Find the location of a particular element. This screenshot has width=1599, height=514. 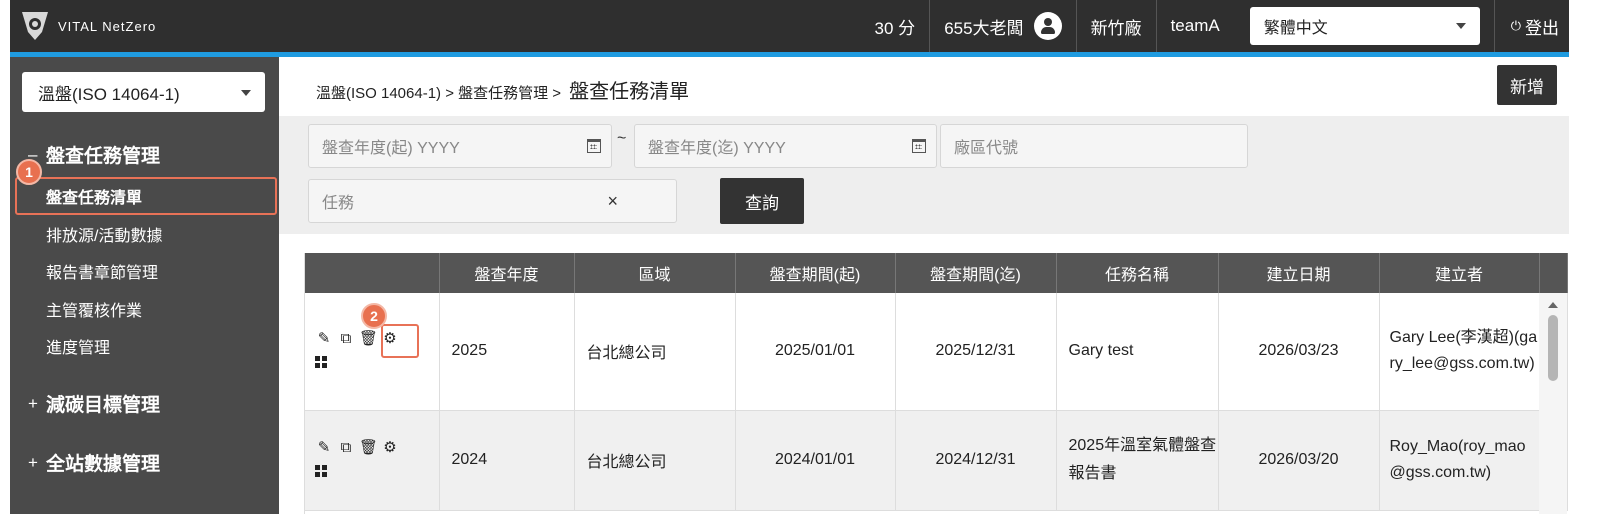

brand-name: VITAL NetZero is located at coordinates (107, 26).